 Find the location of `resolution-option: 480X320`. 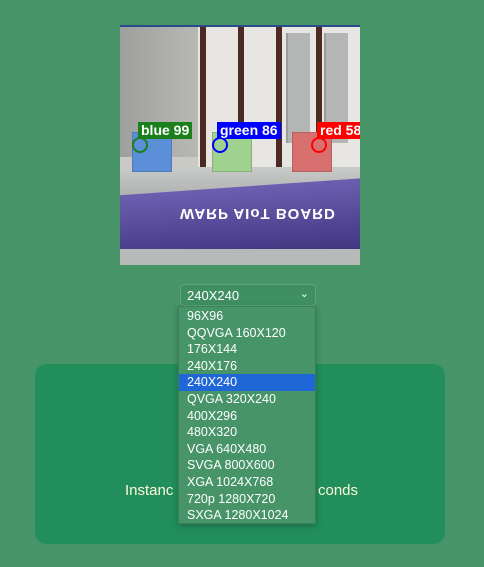

resolution-option: 480X320 is located at coordinates (247, 432).